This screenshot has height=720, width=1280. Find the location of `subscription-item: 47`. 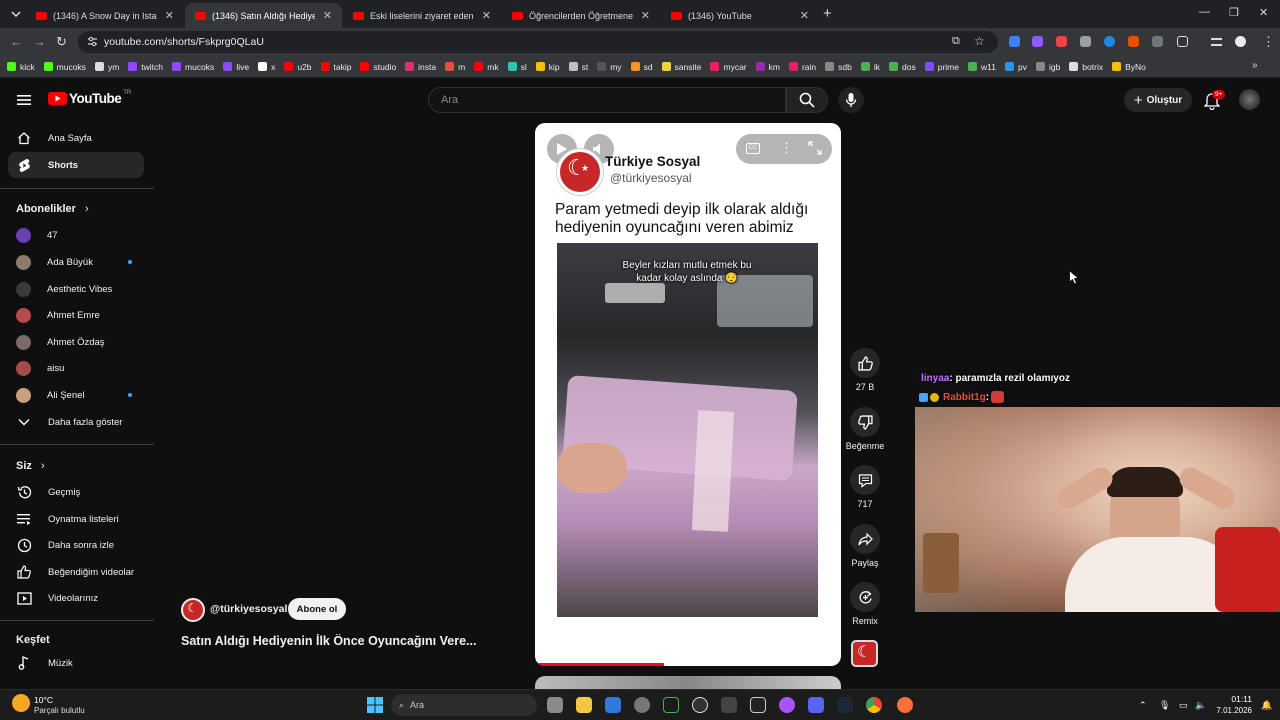

subscription-item: 47 is located at coordinates (76, 235).